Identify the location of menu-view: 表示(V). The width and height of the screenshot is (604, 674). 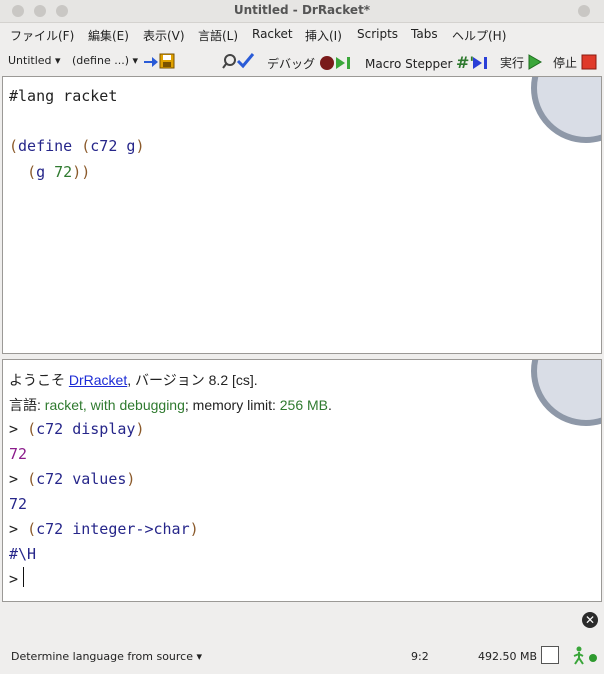
(164, 35).